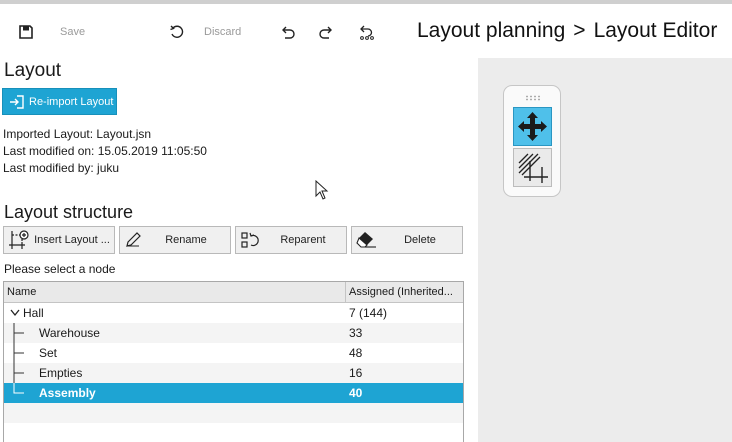 Image resolution: width=732 pixels, height=442 pixels. I want to click on rename-label: Rename, so click(186, 240).